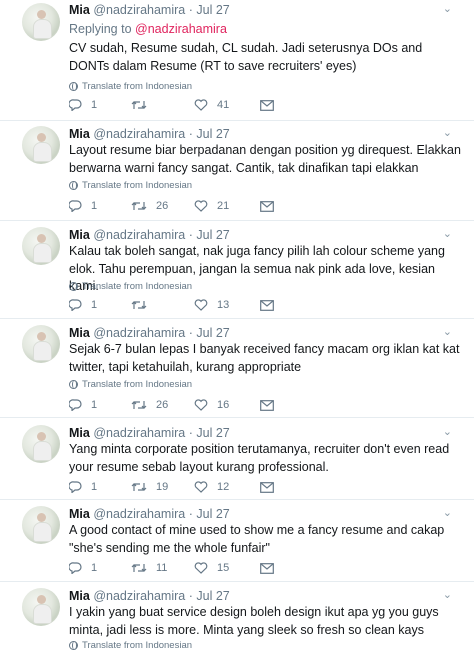 The width and height of the screenshot is (474, 650). What do you see at coordinates (227, 206) in the screenshot?
I see `like-button: 21` at bounding box center [227, 206].